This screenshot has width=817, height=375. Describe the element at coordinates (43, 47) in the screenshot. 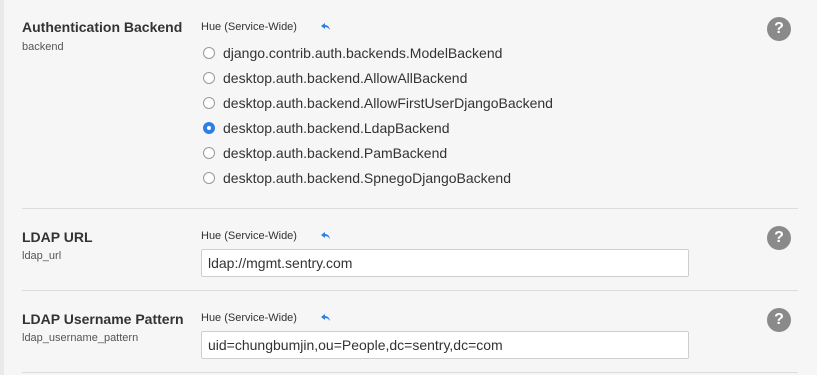

I see `backend-key: backend` at that location.